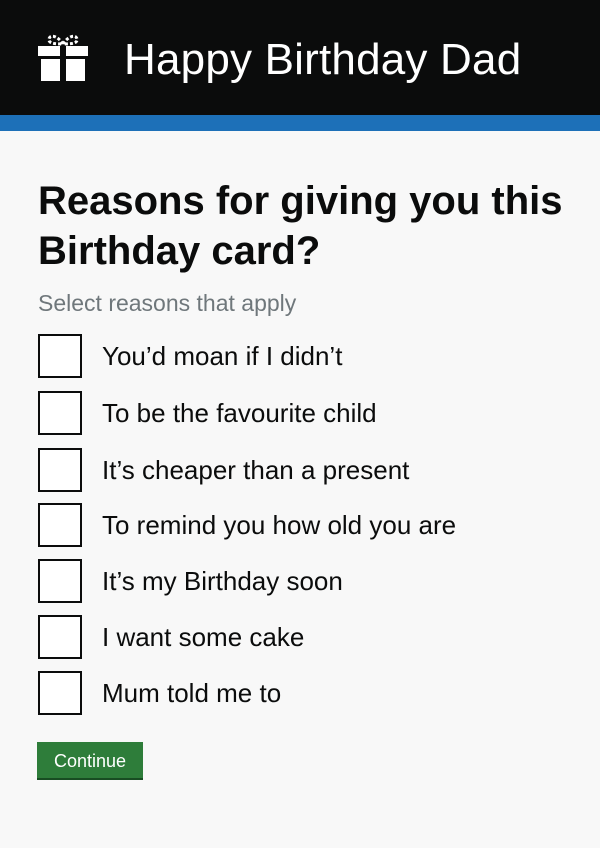  What do you see at coordinates (222, 581) in the screenshot?
I see `checkbox-label: It’s my Birthday soon` at bounding box center [222, 581].